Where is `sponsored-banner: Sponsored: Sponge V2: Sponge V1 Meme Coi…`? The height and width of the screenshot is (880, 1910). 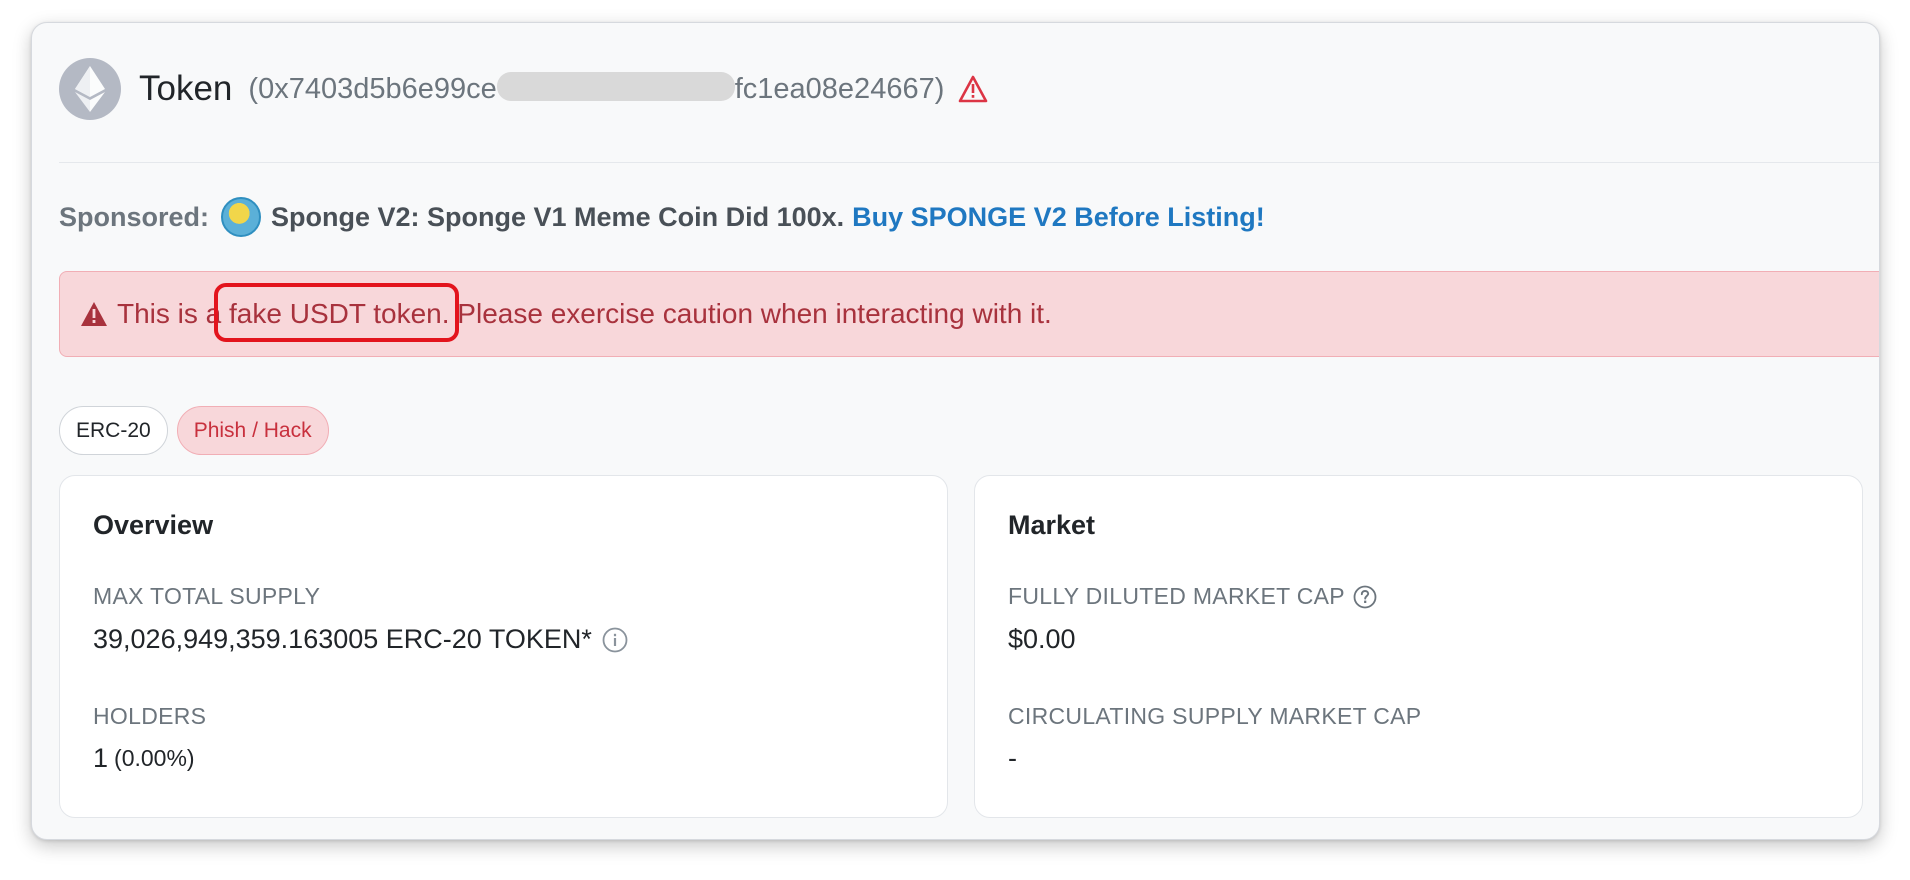 sponsored-banner: Sponsored: Sponge V2: Sponge V1 Meme Coi… is located at coordinates (662, 217).